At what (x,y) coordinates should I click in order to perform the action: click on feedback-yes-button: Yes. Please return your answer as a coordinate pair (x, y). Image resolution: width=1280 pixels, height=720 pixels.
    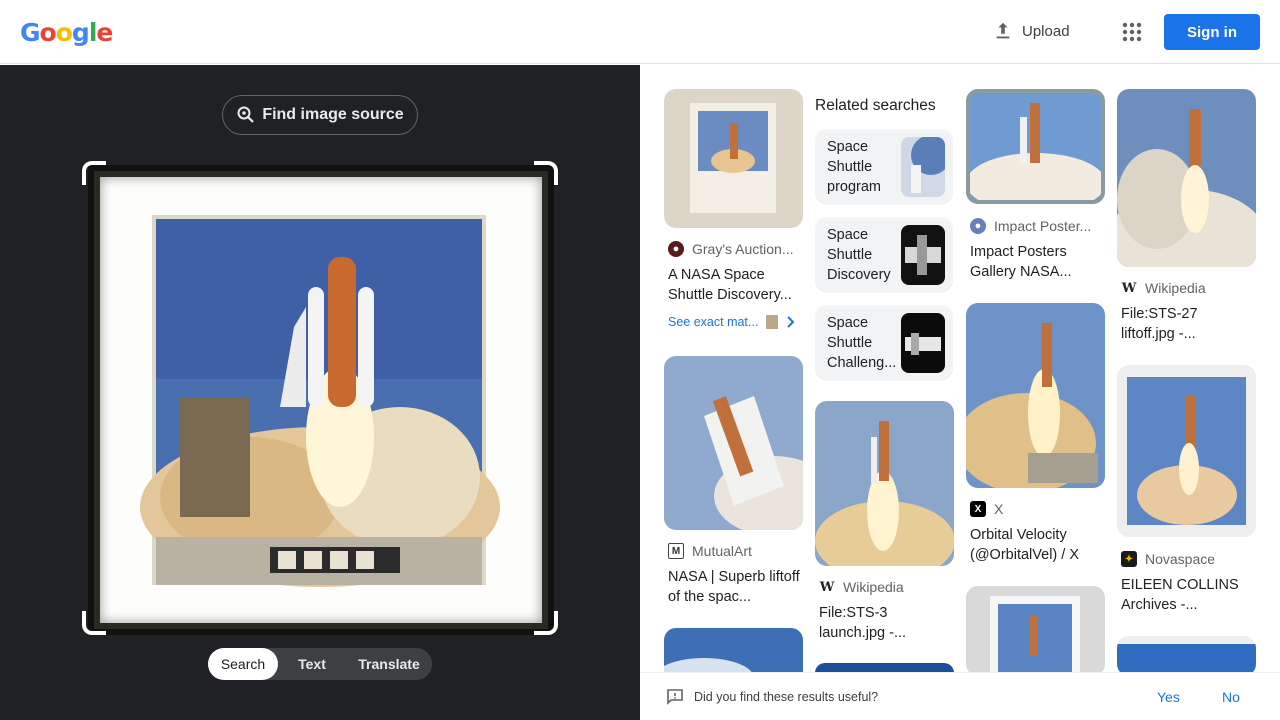
    Looking at the image, I should click on (1168, 697).